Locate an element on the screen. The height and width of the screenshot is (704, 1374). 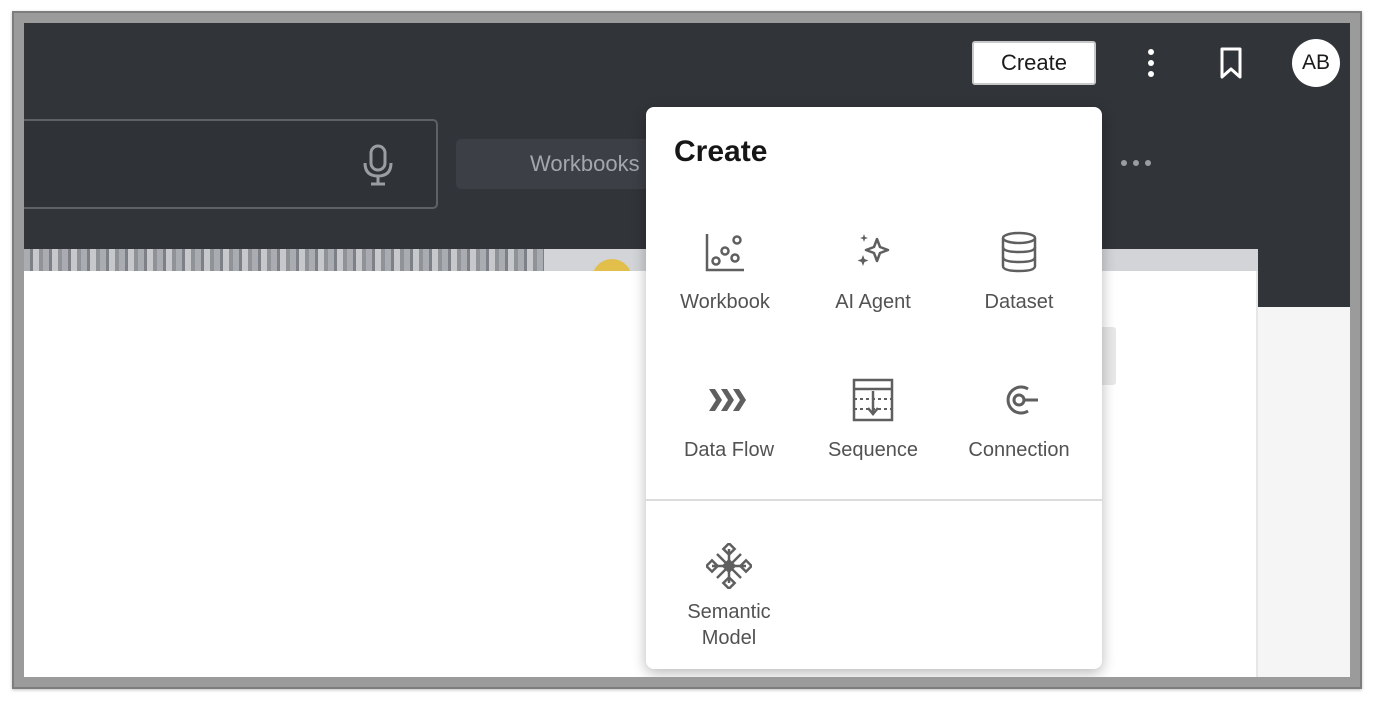
kebab-vertical-icon is located at coordinates (1151, 63).